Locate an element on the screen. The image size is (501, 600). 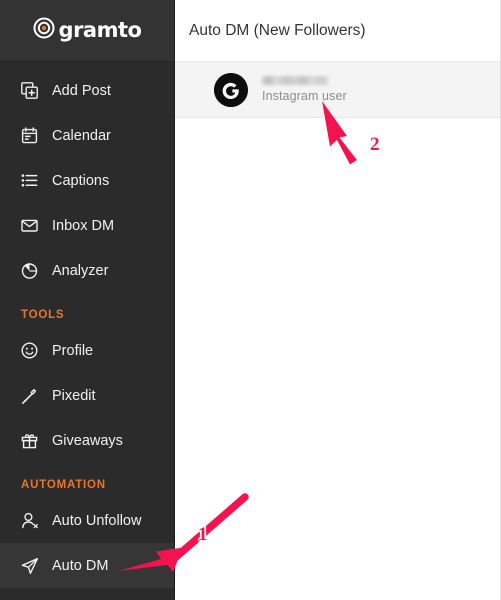
paper-plane-icon is located at coordinates (31, 566).